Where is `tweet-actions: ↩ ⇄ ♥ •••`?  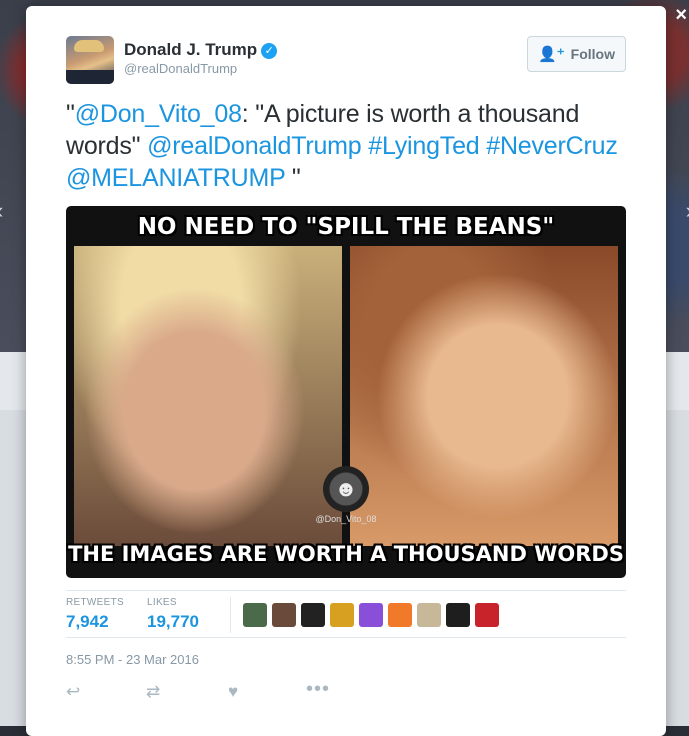
tweet-actions: ↩ ⇄ ♥ ••• is located at coordinates (216, 691).